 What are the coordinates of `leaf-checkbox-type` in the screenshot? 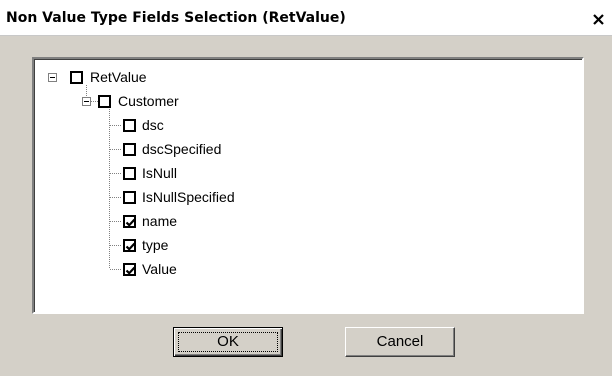 It's located at (129, 245).